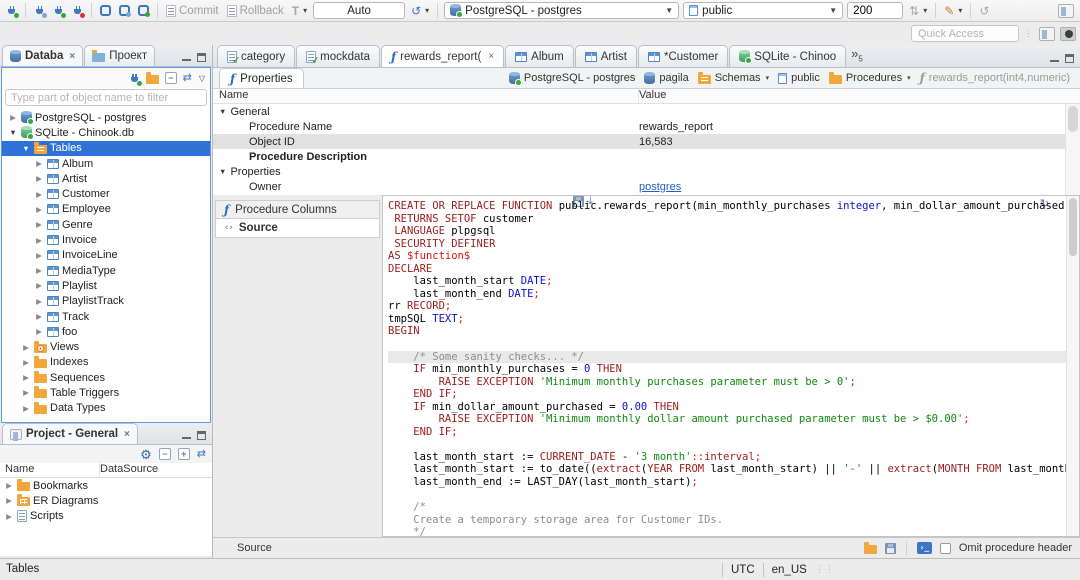 The height and width of the screenshot is (580, 1080). I want to click on view-menu-icon: ▽, so click(202, 78).